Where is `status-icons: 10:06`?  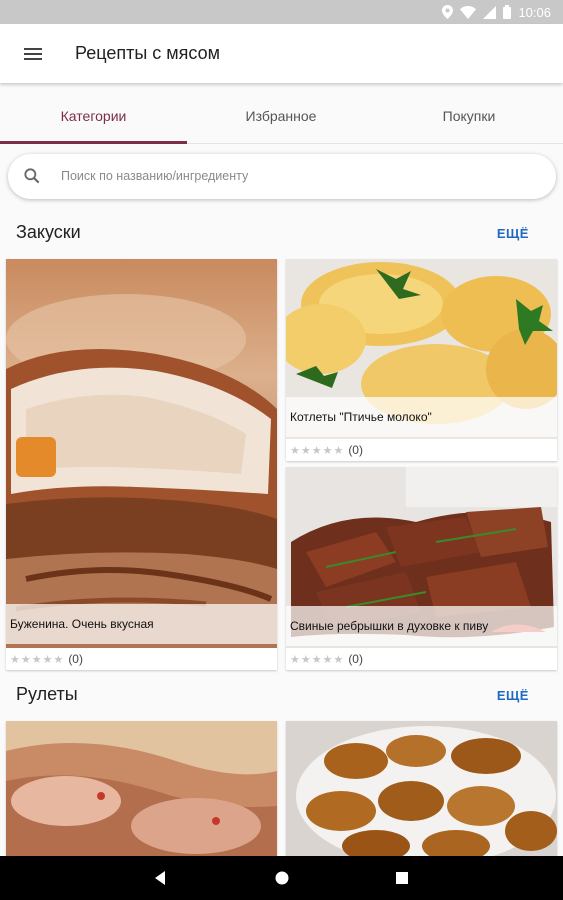
status-icons: 10:06 is located at coordinates (496, 12).